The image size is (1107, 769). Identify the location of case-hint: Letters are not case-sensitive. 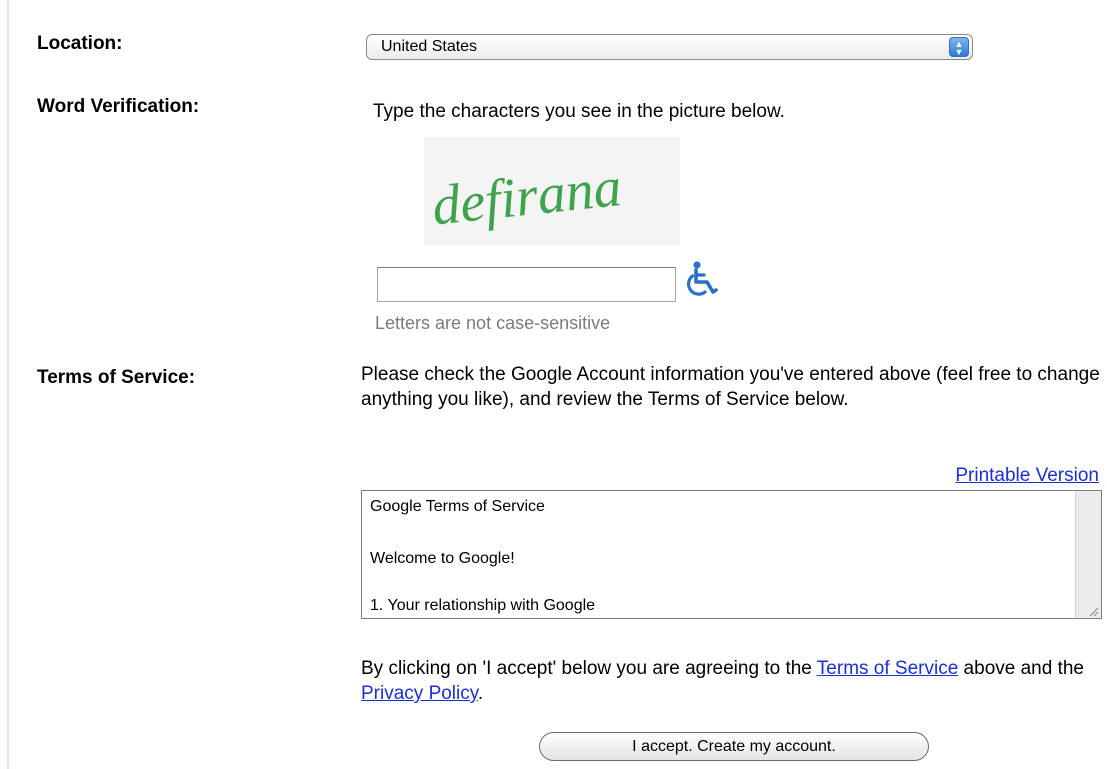
(493, 323).